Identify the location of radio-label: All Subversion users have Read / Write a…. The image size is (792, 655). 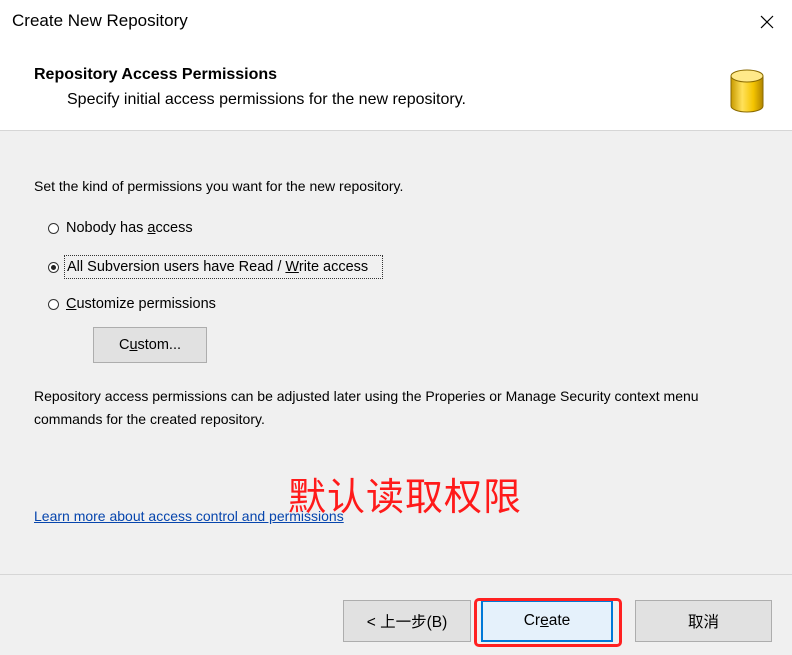
(224, 267).